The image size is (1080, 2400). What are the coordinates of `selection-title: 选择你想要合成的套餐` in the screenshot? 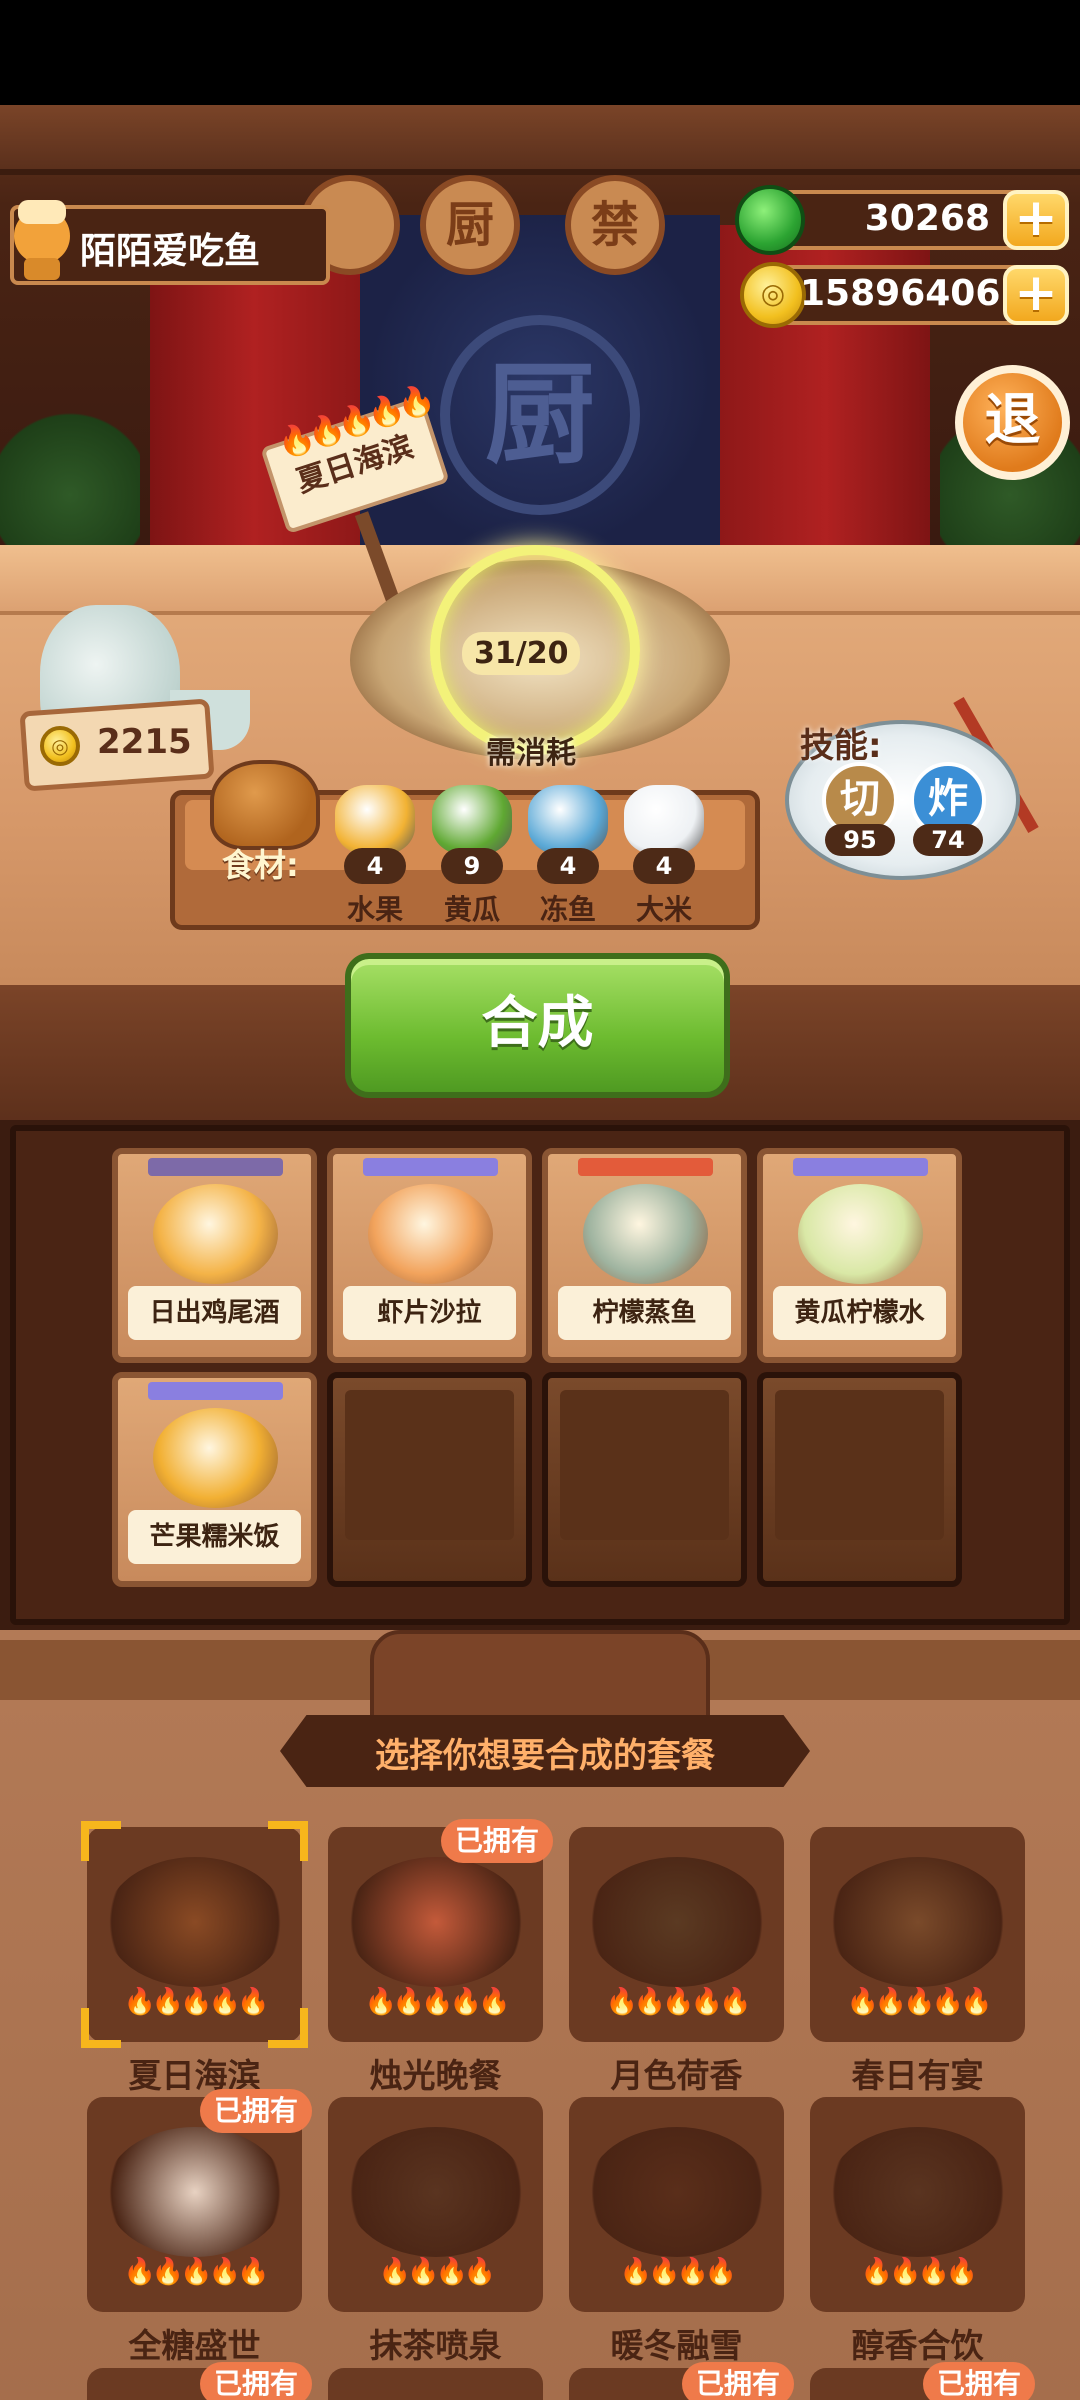 It's located at (545, 1756).